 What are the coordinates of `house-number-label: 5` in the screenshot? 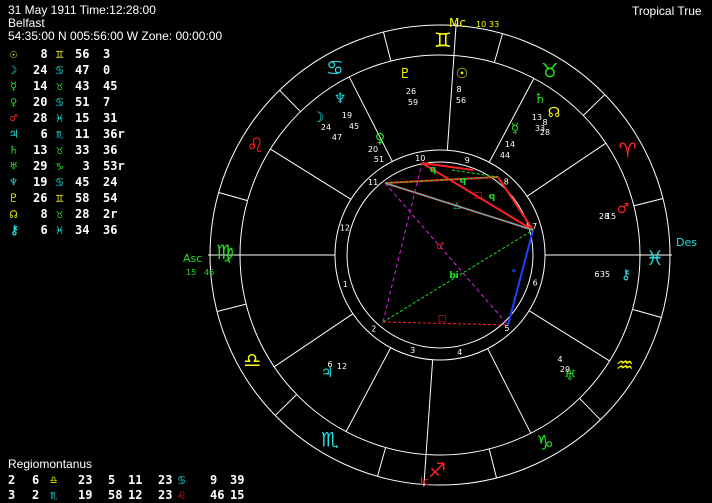 It's located at (506, 328).